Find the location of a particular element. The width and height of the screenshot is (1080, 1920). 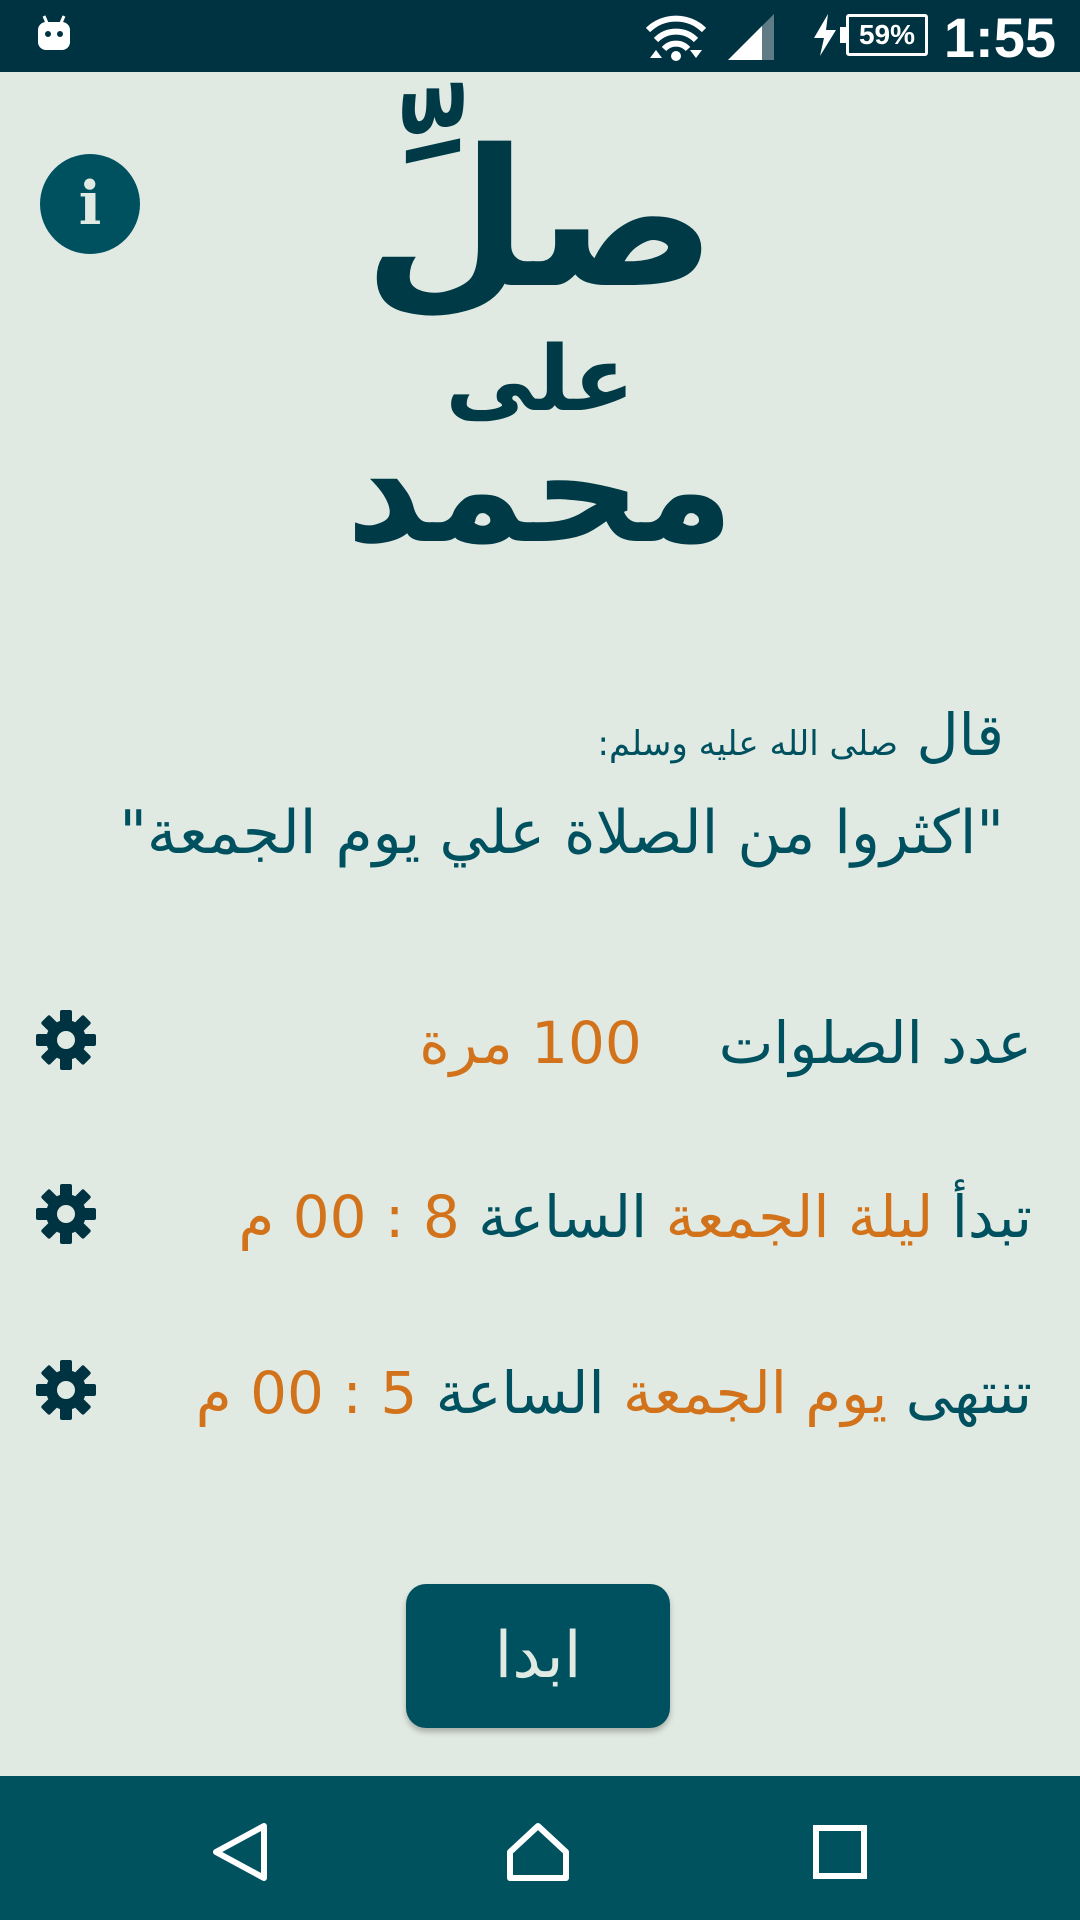

end-day: يوم الجمعة is located at coordinates (755, 1393).